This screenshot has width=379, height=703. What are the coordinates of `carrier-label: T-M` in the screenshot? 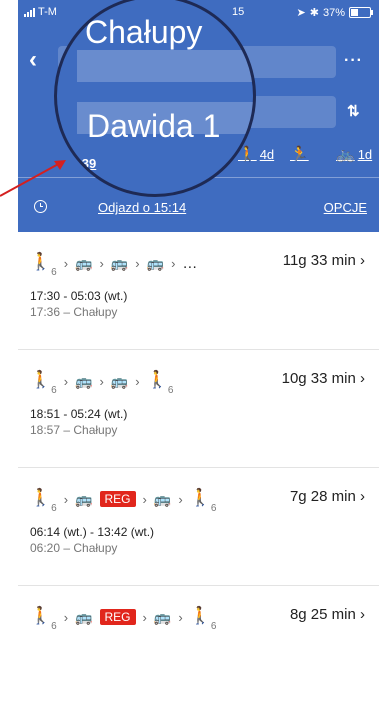 It's located at (47, 12).